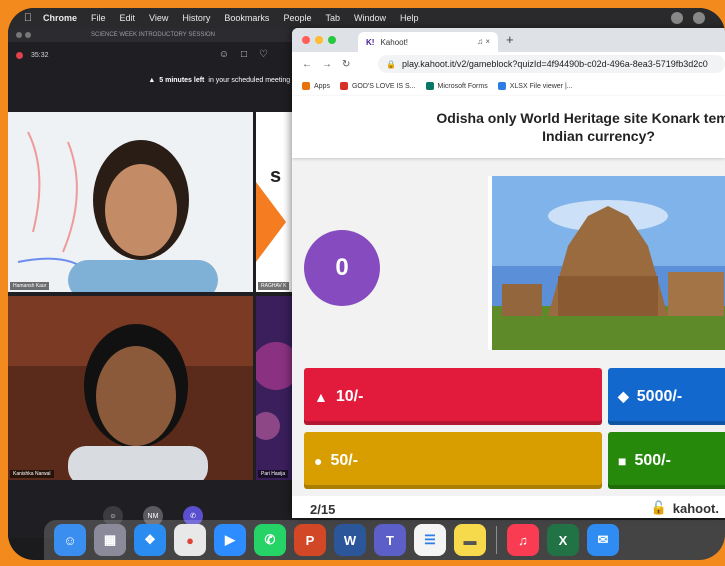 The height and width of the screenshot is (566, 725). I want to click on menu-bookmarks: Bookmarks, so click(246, 18).